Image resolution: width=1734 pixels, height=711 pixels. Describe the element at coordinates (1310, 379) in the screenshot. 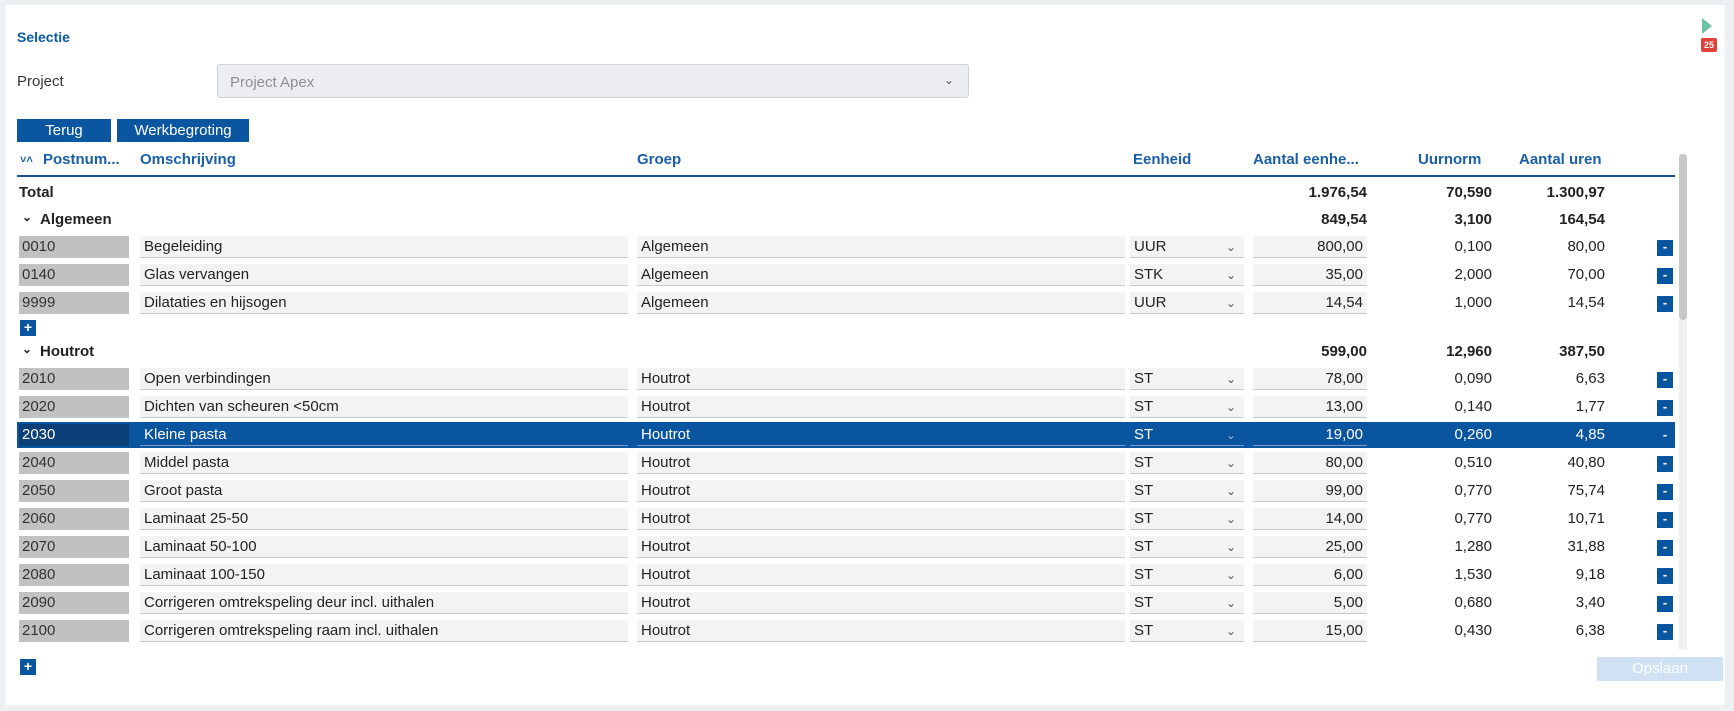

I see `quantity-field: 78,00` at that location.